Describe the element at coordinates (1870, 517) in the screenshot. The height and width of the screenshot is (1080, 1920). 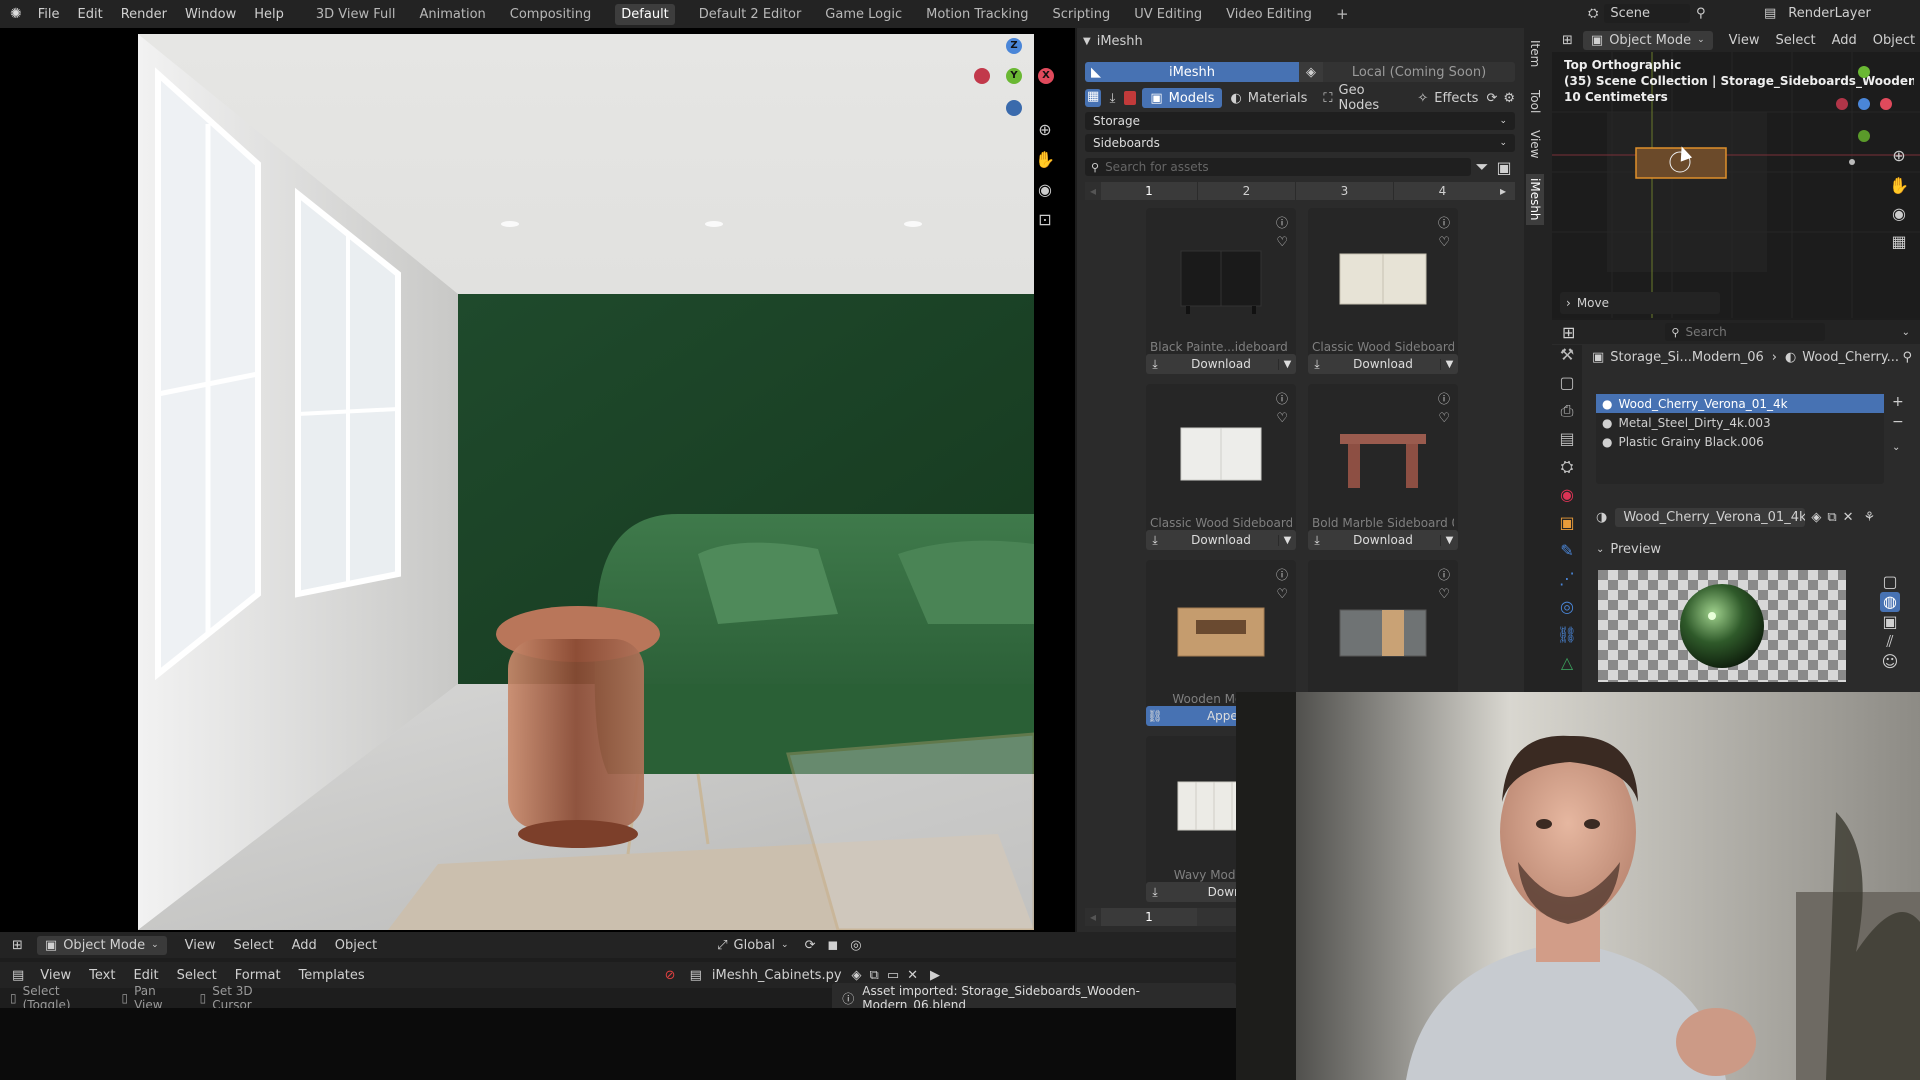
I see `node-icon: ⚘` at that location.